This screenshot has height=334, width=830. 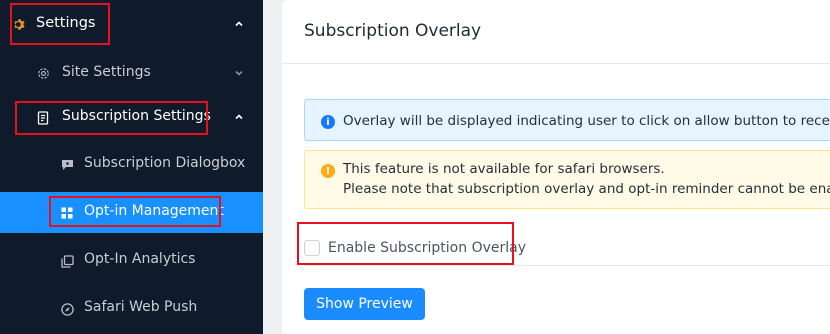 I want to click on chevron-down-icon, so click(x=239, y=73).